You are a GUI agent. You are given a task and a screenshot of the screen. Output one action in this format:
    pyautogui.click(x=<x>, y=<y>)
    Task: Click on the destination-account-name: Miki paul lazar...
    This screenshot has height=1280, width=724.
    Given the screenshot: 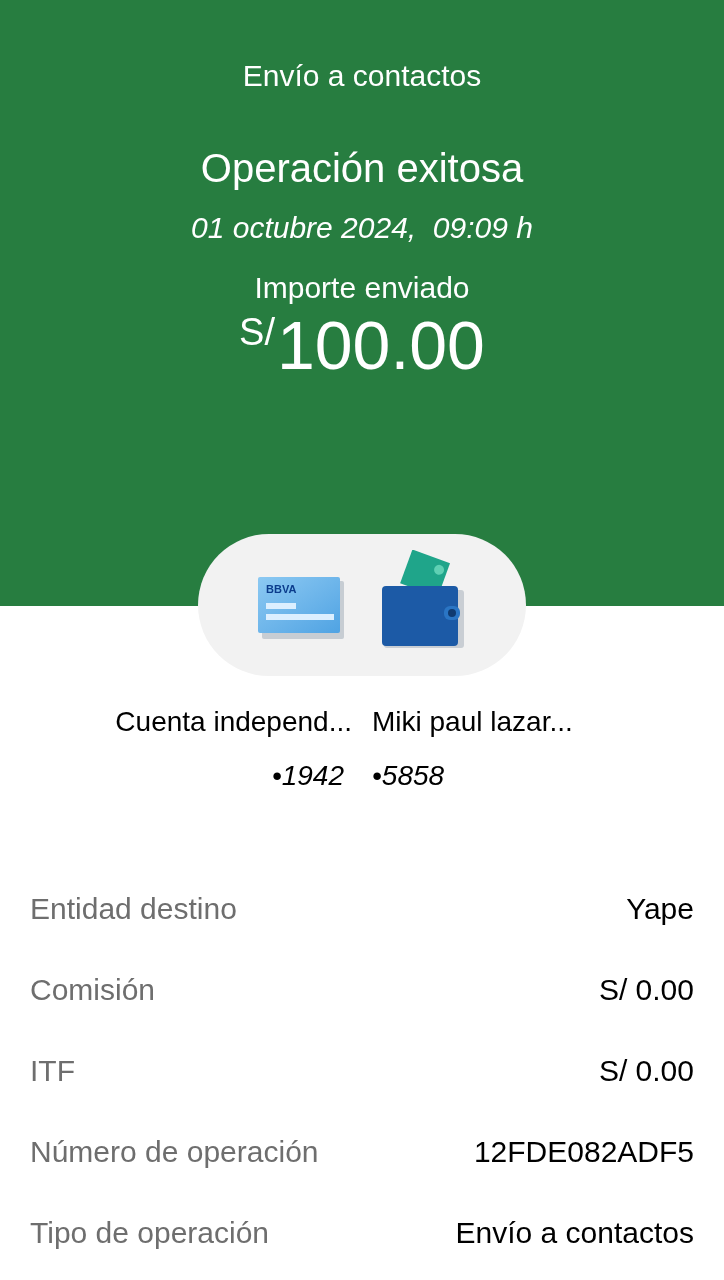 What is the action you would take?
    pyautogui.click(x=472, y=722)
    